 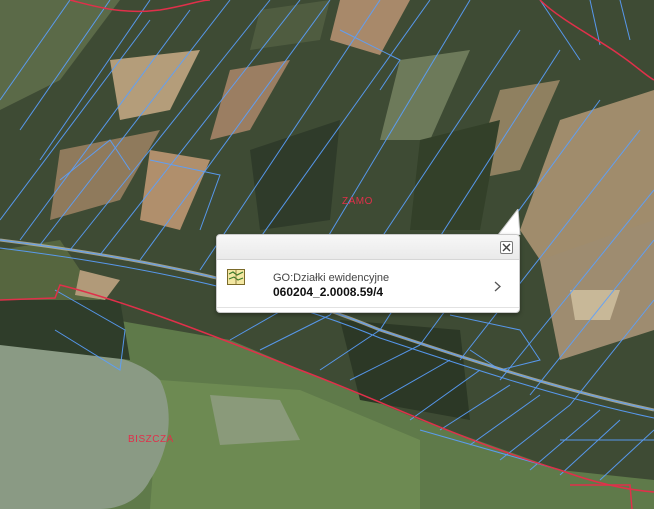 I want to click on close-icon, so click(x=506, y=247).